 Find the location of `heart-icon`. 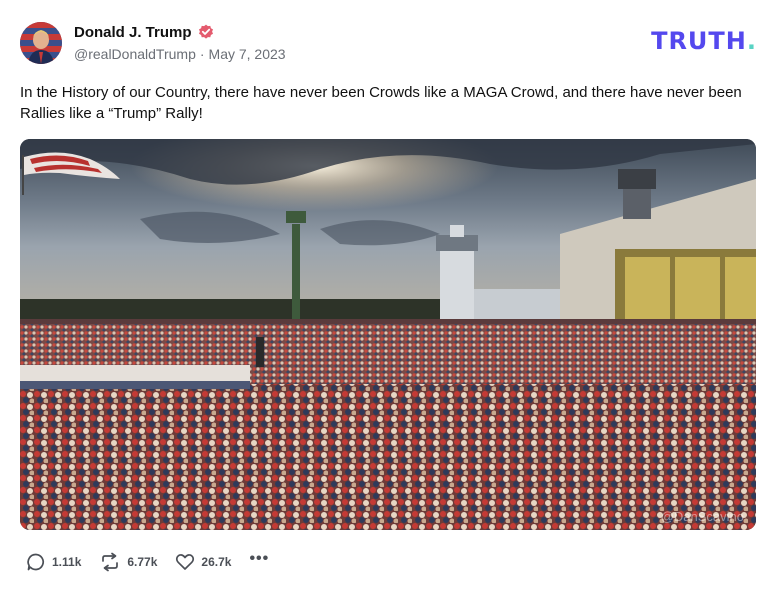

heart-icon is located at coordinates (185, 562).